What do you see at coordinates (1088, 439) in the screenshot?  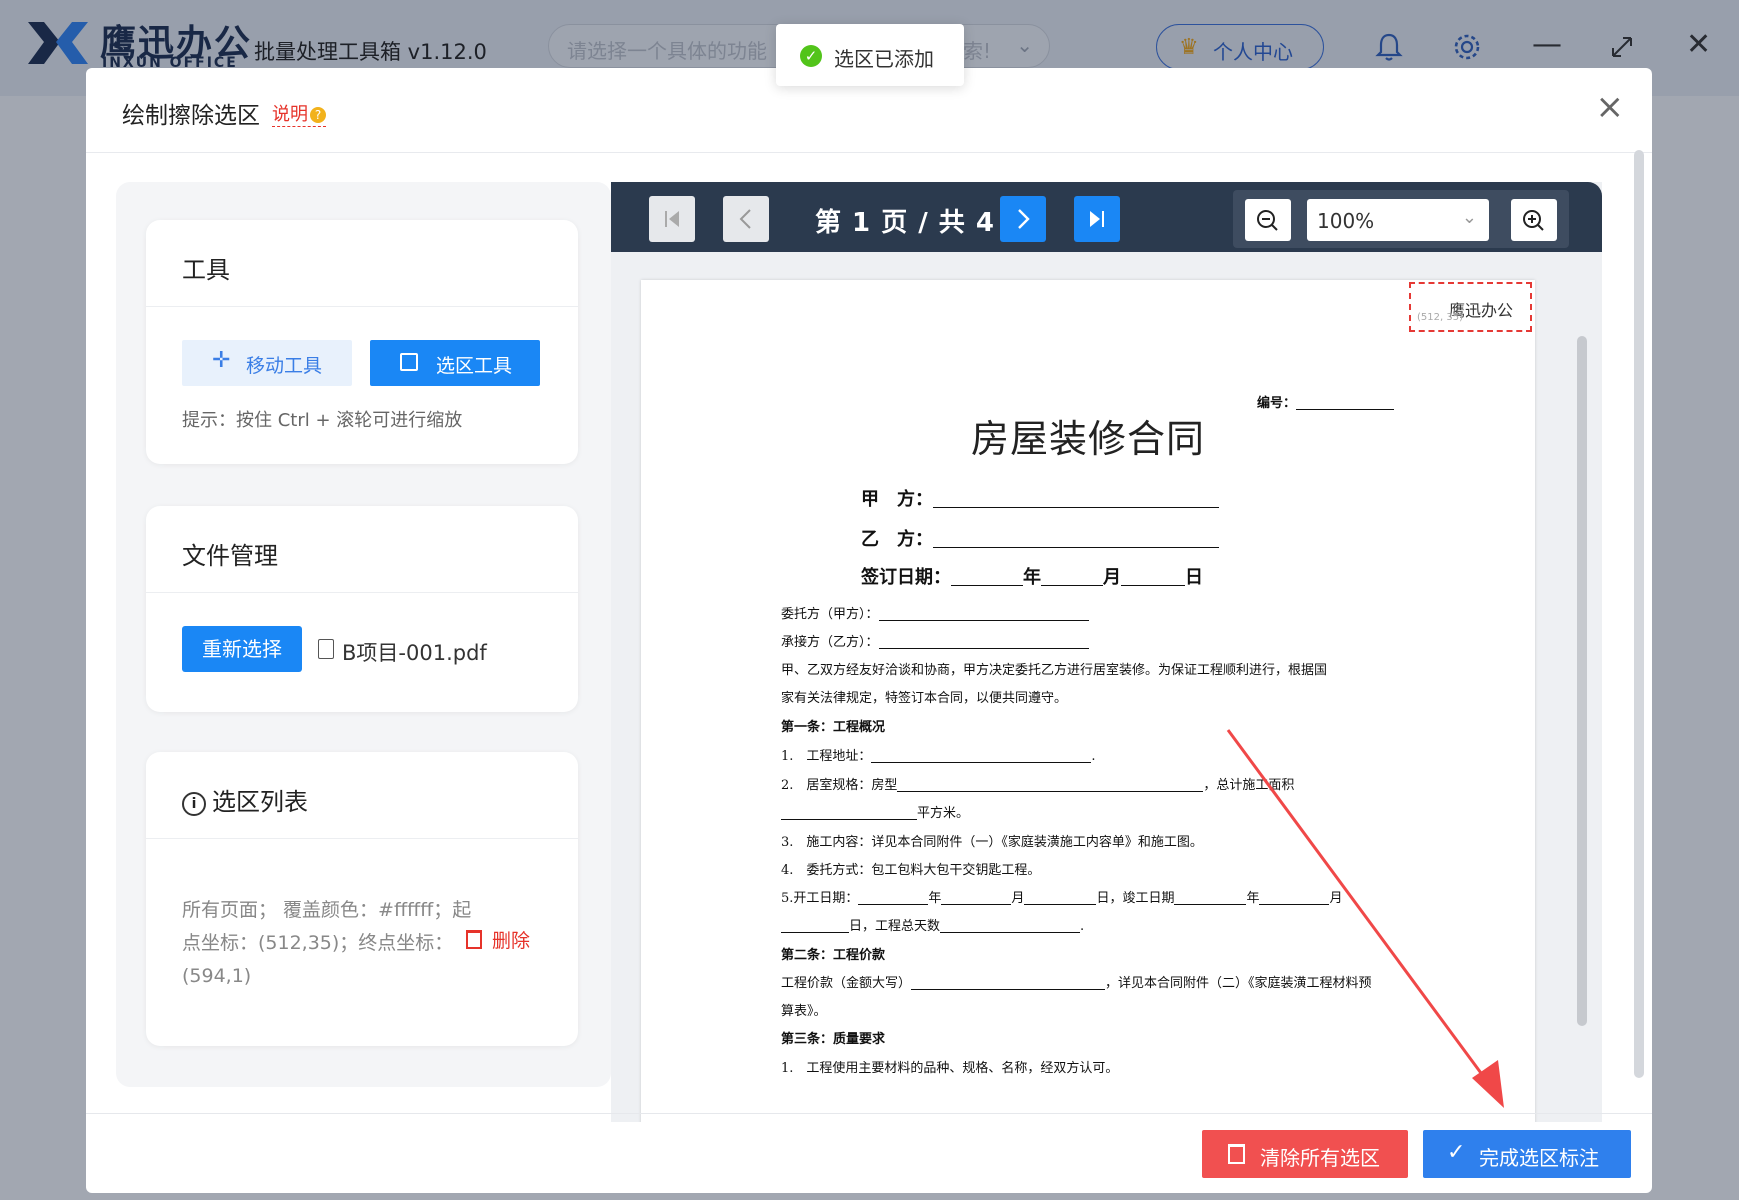 I see `document-title: 房屋装修合同` at bounding box center [1088, 439].